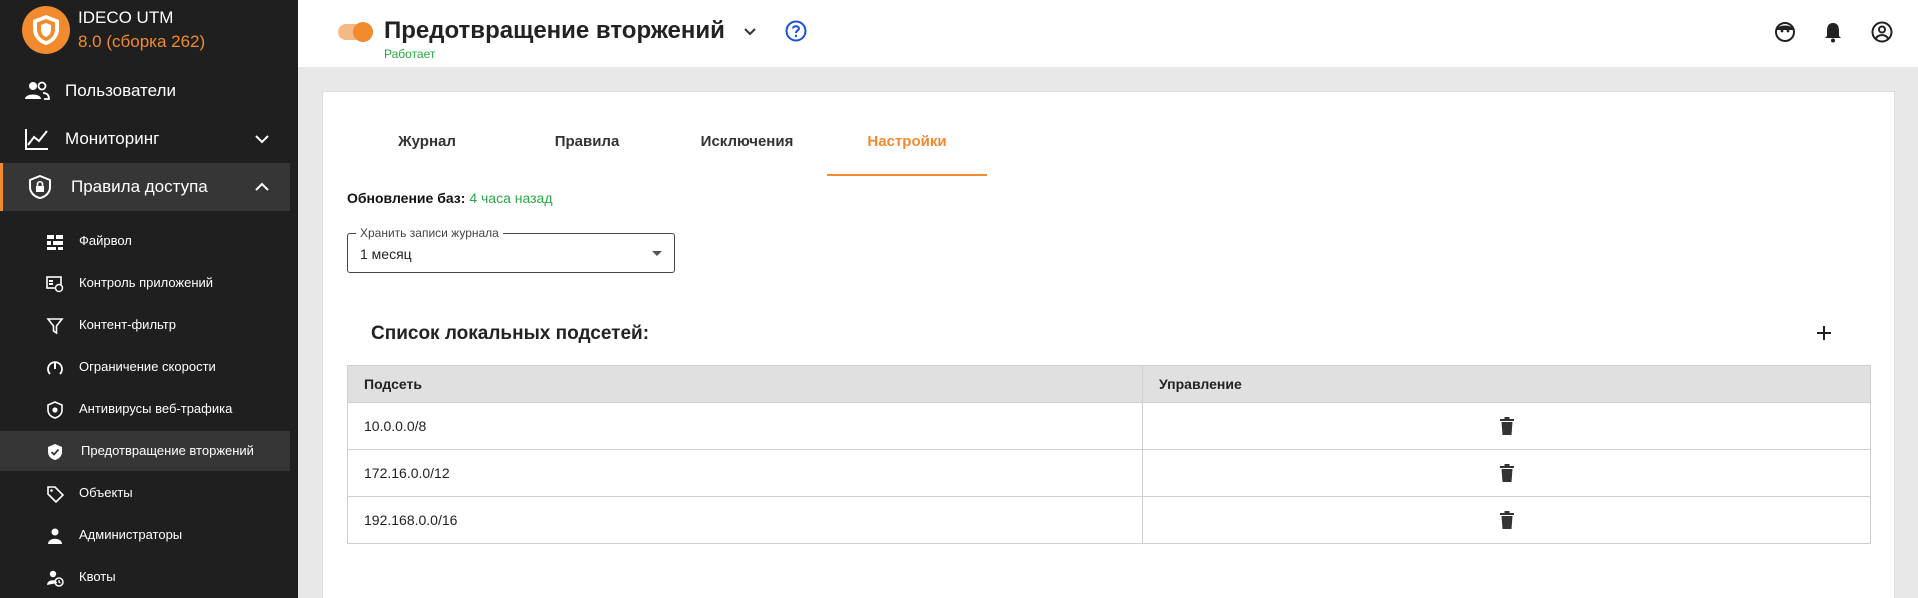 The image size is (1918, 598). I want to click on shield-lock-icon, so click(40, 187).